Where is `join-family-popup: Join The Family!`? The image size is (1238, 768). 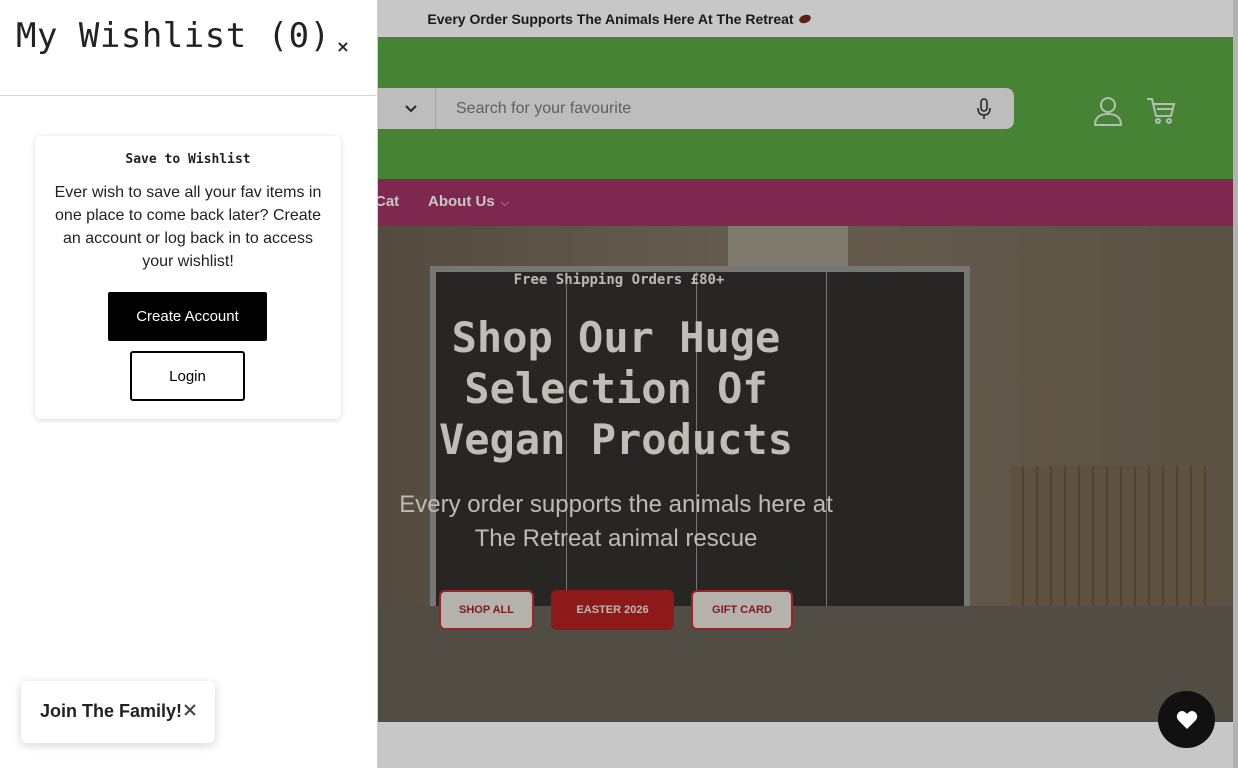 join-family-popup: Join The Family! is located at coordinates (118, 712).